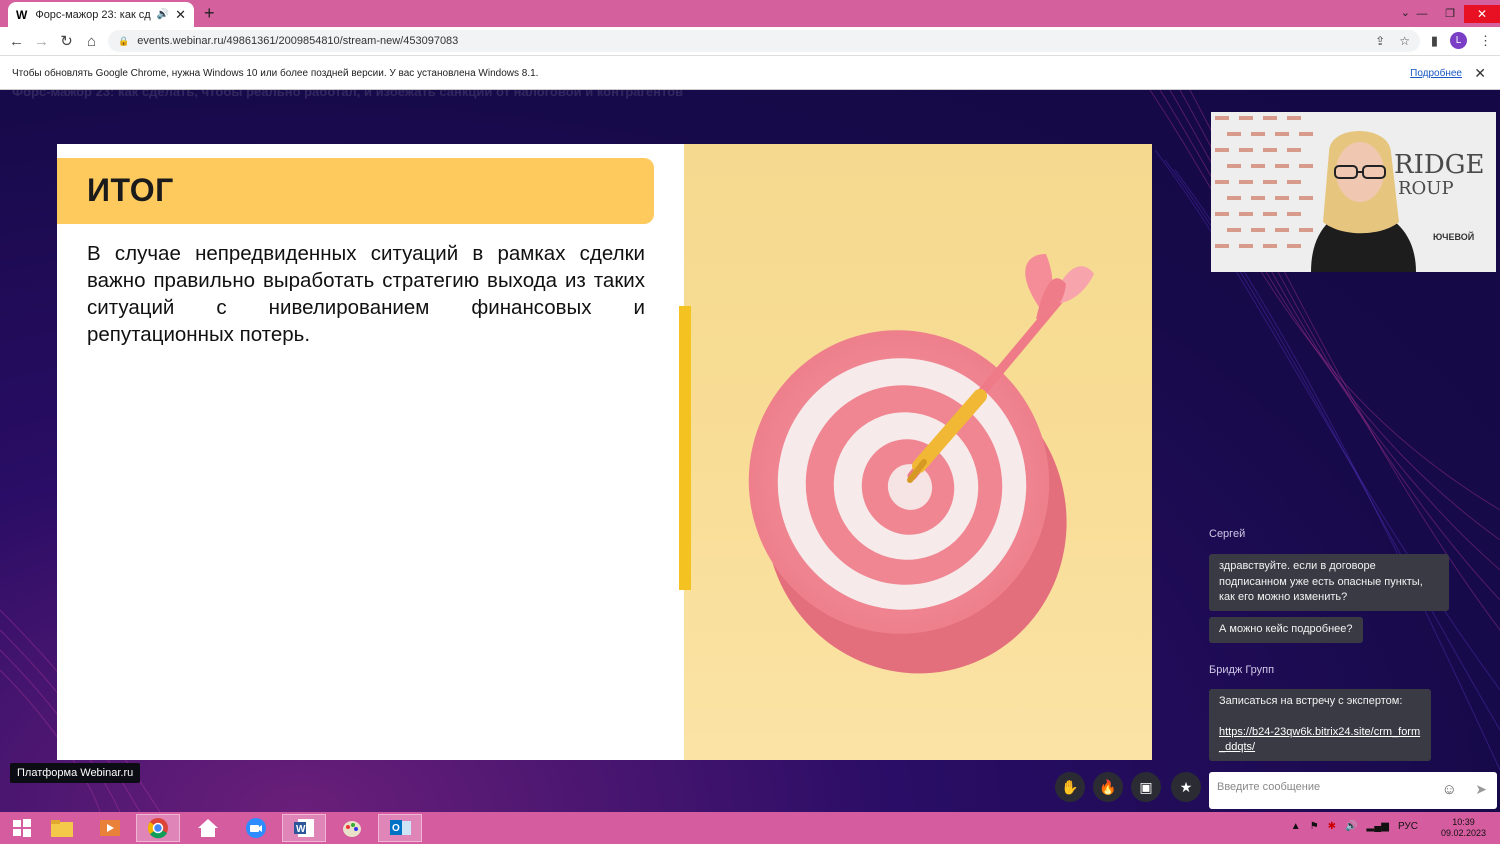 Image resolution: width=1500 pixels, height=844 pixels. What do you see at coordinates (921, 464) in the screenshot?
I see `dartboard-target-icon` at bounding box center [921, 464].